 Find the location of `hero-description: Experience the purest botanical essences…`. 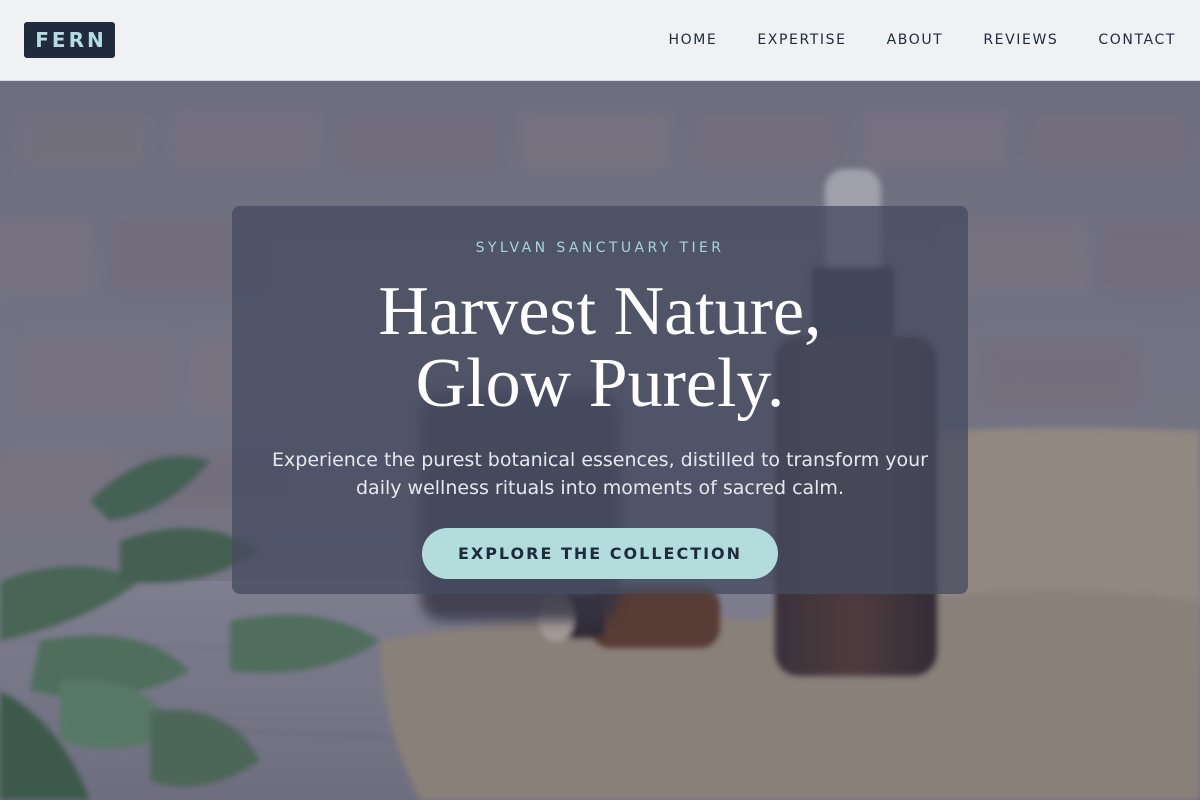

hero-description: Experience the purest botanical essences… is located at coordinates (600, 474).